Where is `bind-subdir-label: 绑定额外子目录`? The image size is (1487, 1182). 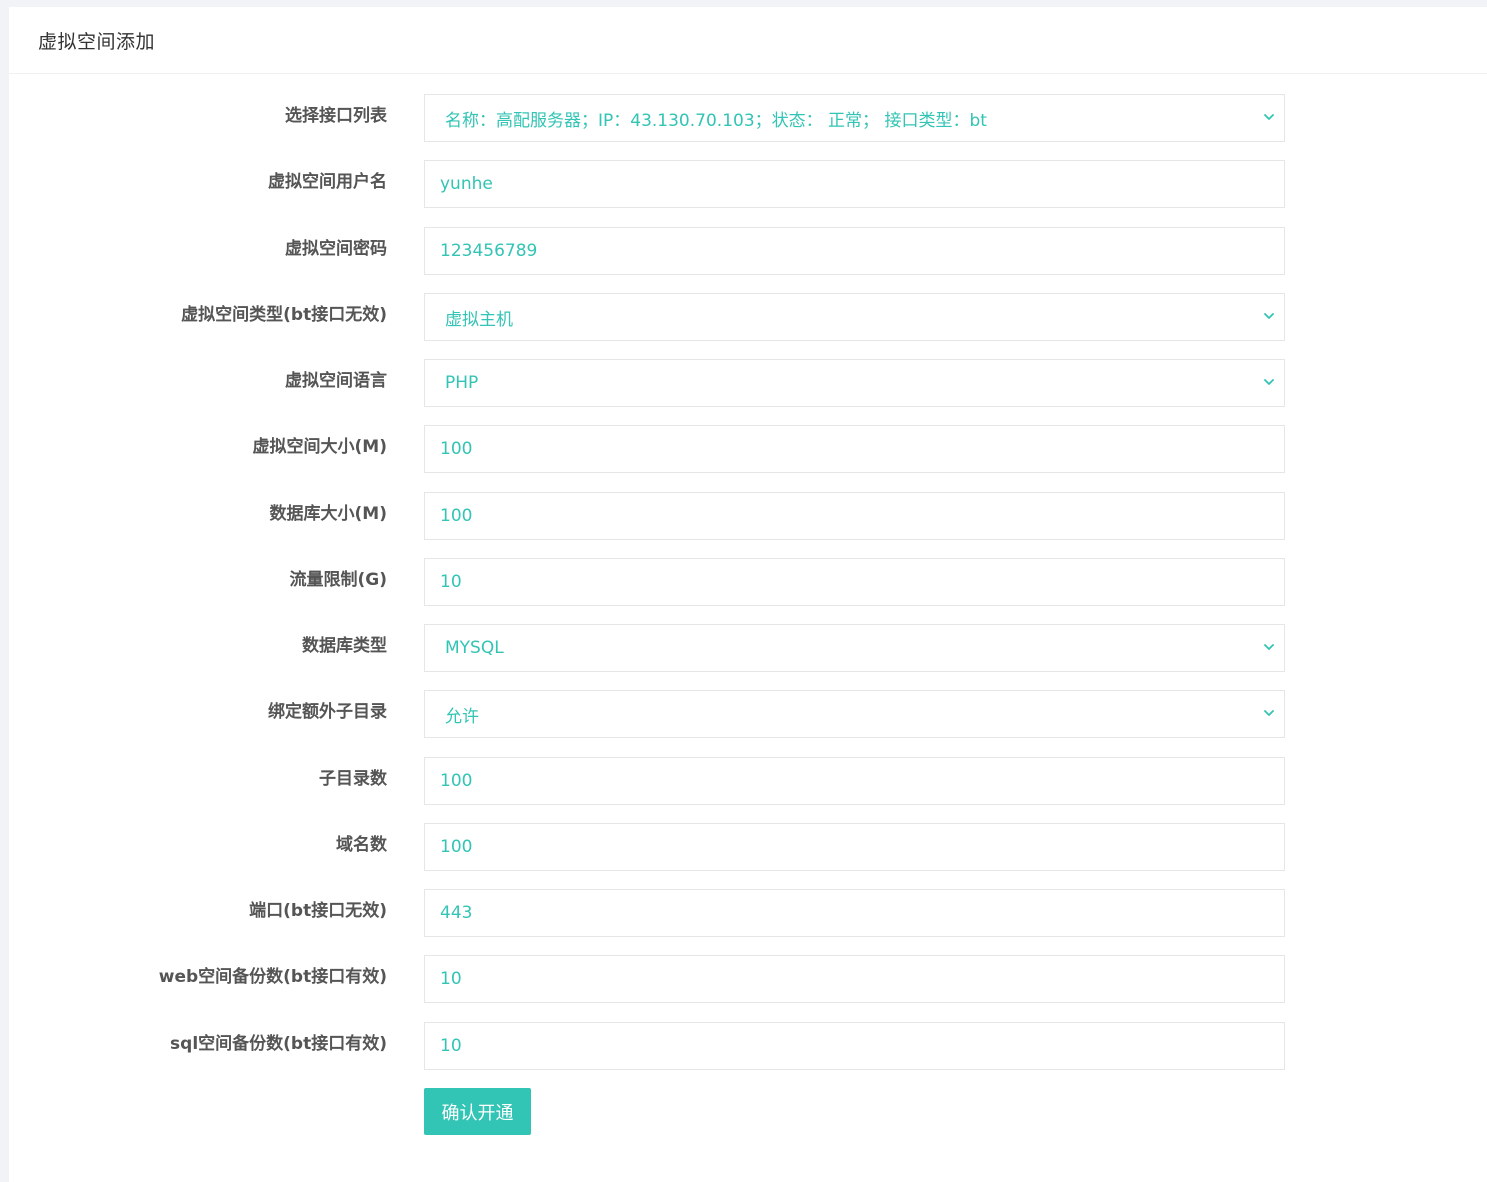
bind-subdir-label: 绑定额外子目录 is located at coordinates (327, 712).